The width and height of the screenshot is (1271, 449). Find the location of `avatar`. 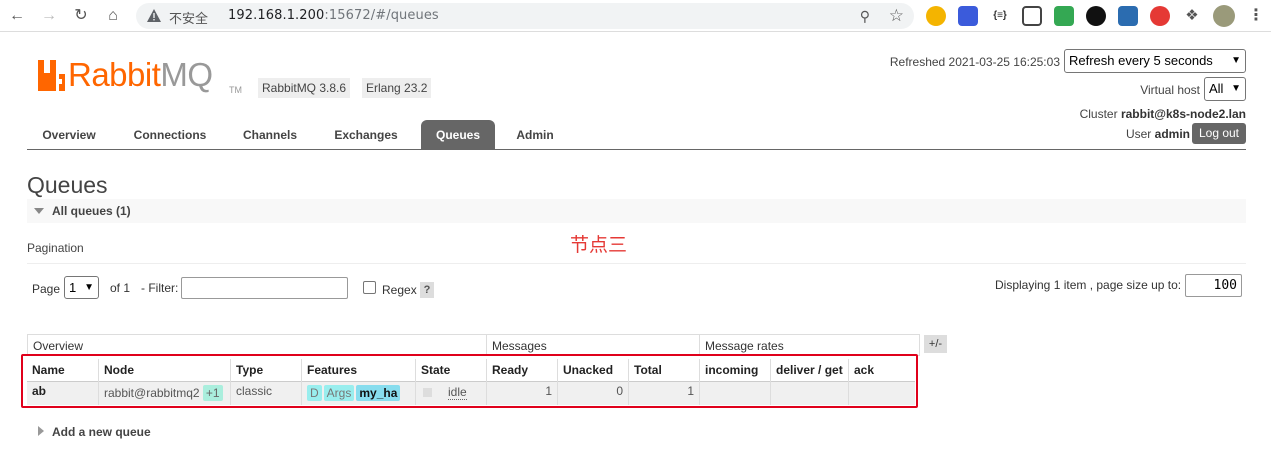

avatar is located at coordinates (1224, 16).